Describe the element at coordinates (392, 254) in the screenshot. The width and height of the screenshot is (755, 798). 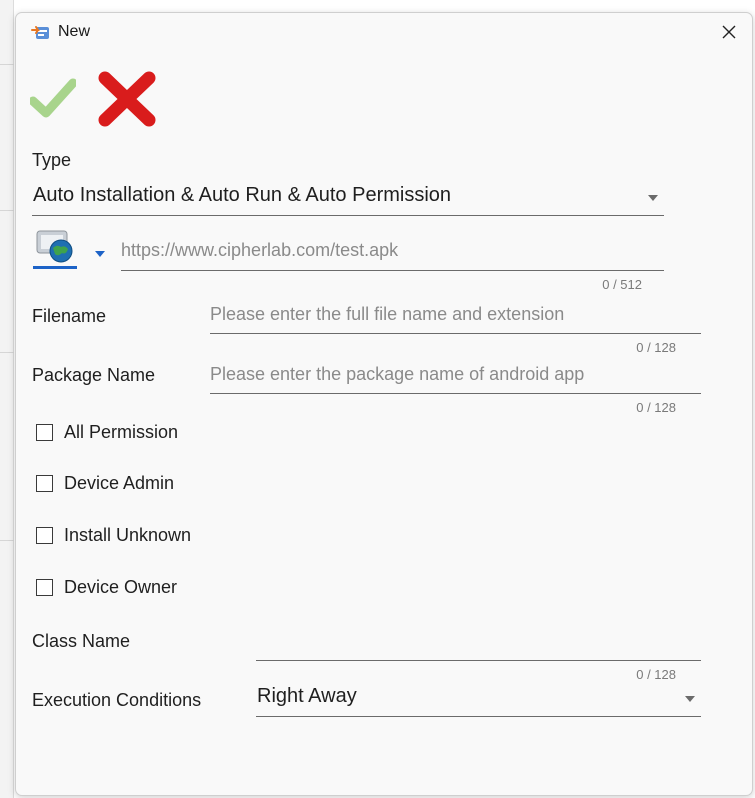
I see `url-input` at that location.